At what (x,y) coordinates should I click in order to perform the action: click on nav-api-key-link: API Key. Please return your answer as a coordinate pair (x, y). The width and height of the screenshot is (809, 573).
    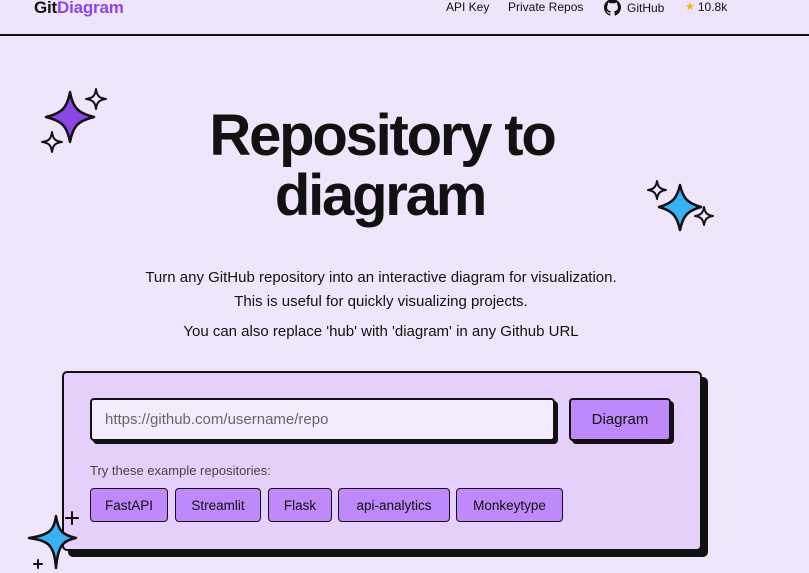
    Looking at the image, I should click on (467, 7).